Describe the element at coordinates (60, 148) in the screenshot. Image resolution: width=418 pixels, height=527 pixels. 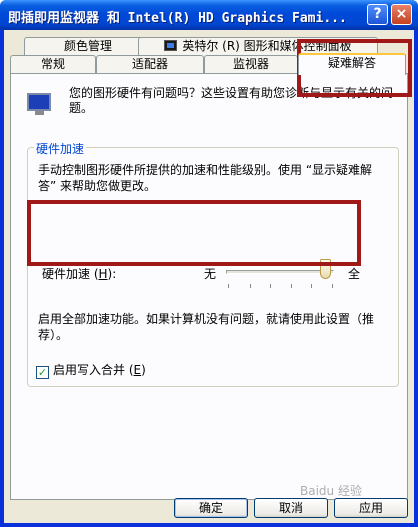
I see `group-legend: 硬件加速` at that location.